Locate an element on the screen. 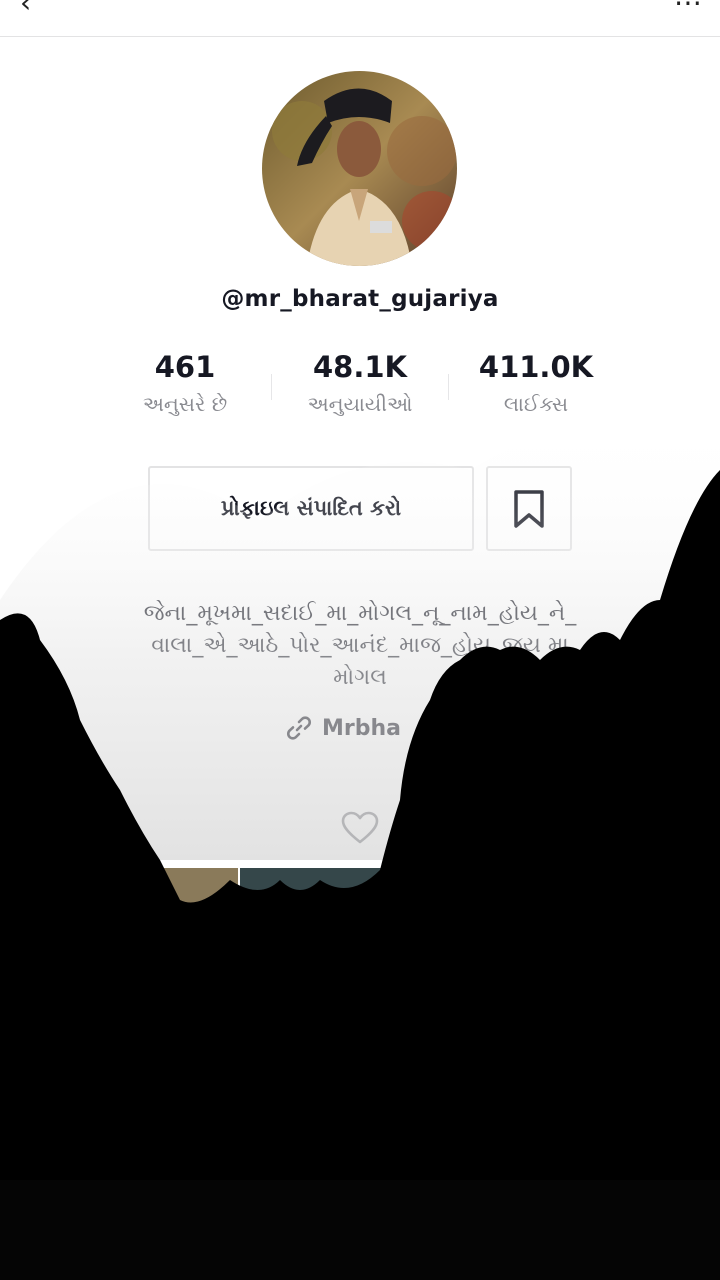  tab-videos is located at coordinates (120, 828).